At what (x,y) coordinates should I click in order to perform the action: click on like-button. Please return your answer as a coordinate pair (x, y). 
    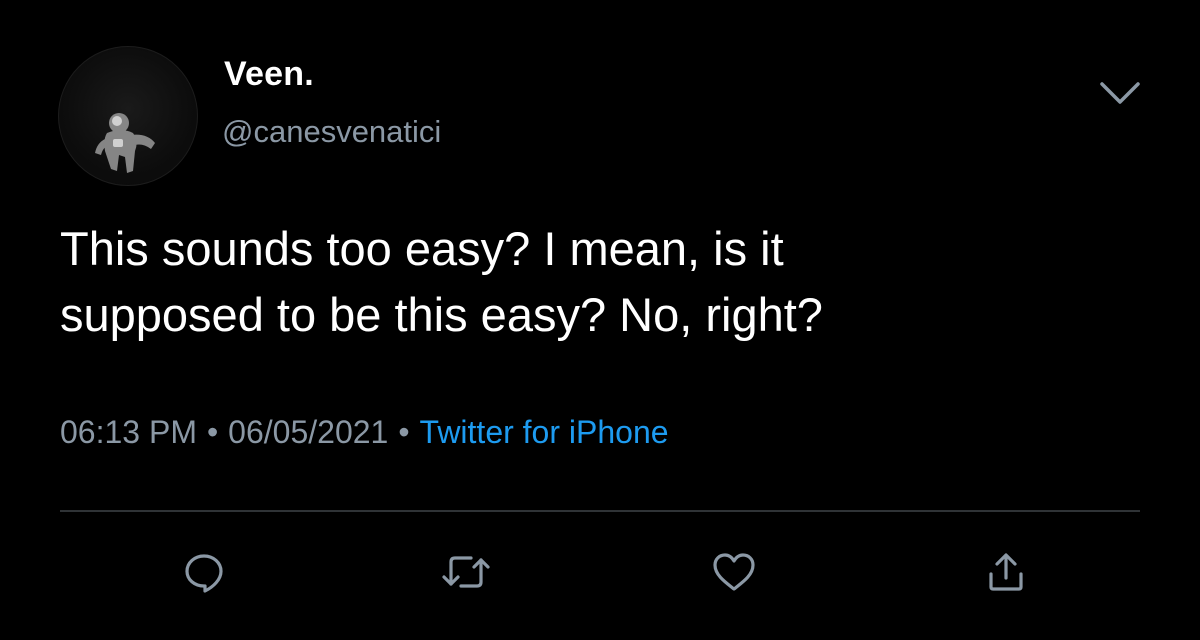
    Looking at the image, I should click on (734, 572).